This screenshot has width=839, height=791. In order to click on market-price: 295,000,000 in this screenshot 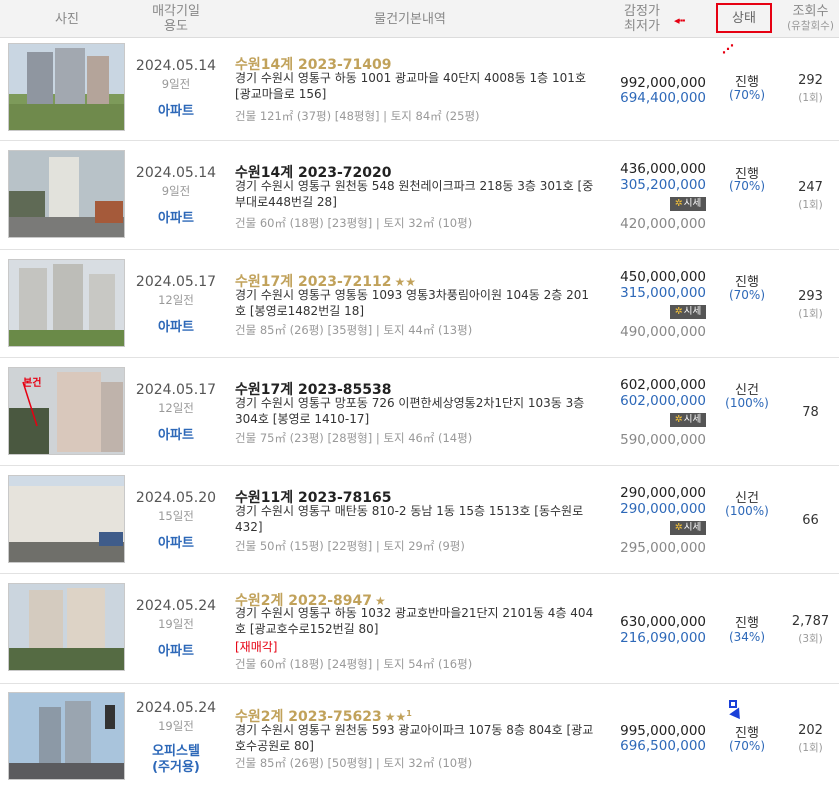, I will do `click(663, 548)`.